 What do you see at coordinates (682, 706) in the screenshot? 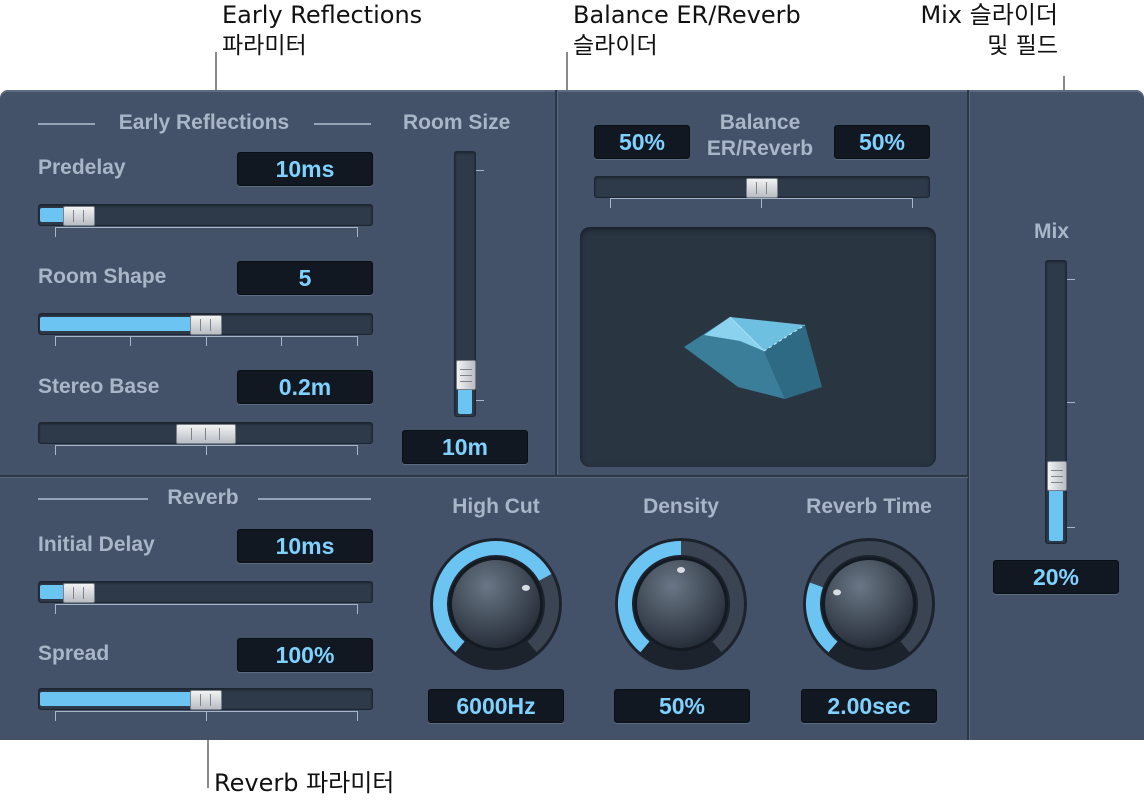
I see `density-field: 50%` at bounding box center [682, 706].